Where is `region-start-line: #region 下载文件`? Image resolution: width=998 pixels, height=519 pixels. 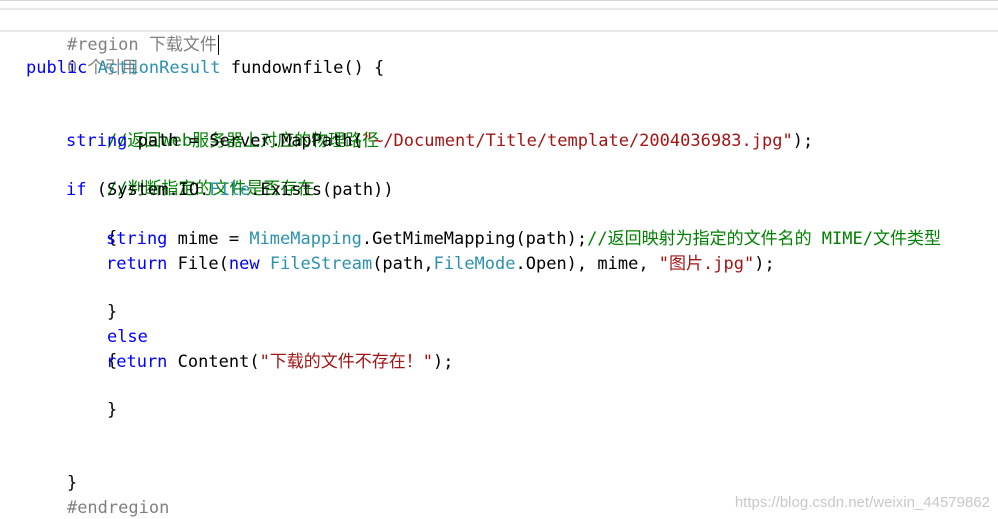
region-start-line: #region 下载文件 is located at coordinates (122, 32).